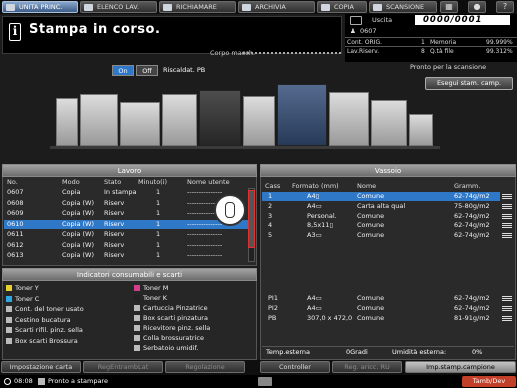  I want to click on consumable-indicator: Ricevitore pinz. sella, so click(172, 328).